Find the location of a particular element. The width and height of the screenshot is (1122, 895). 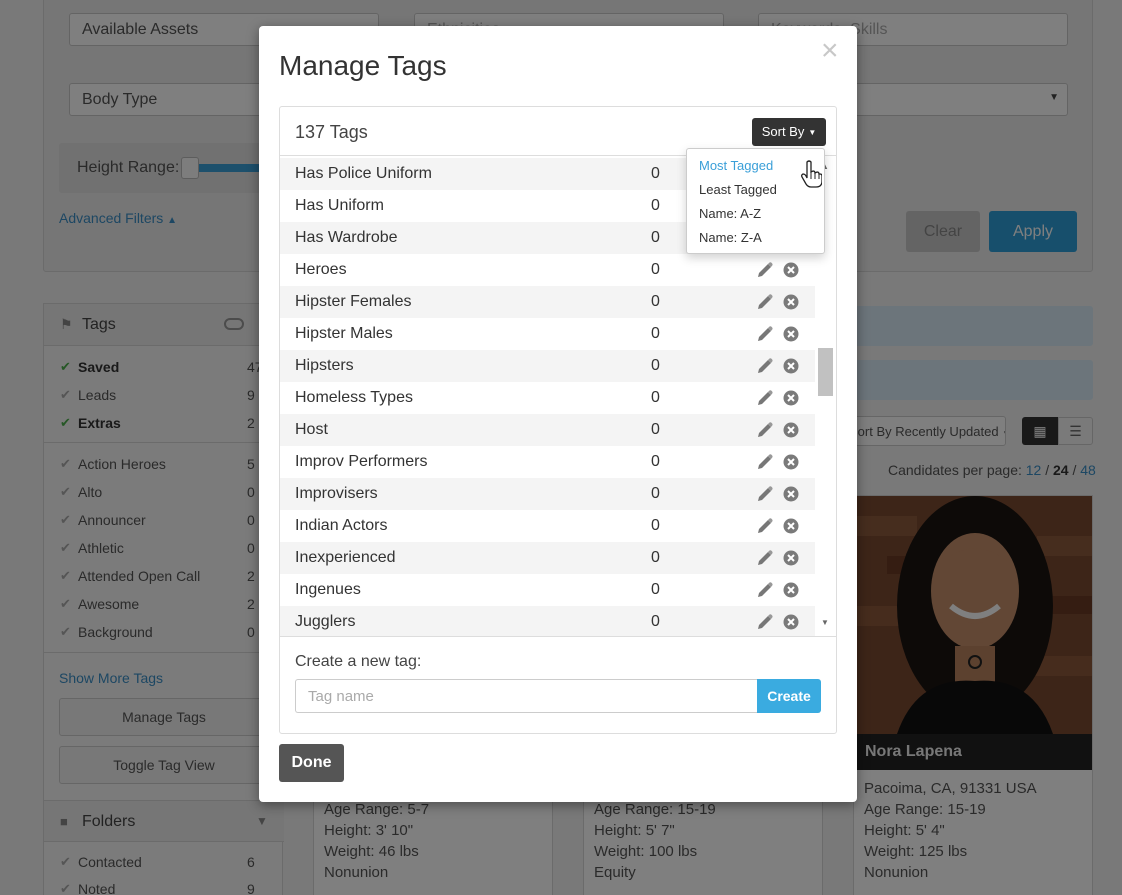

tag-row: Hipster Females 0 is located at coordinates (547, 302).